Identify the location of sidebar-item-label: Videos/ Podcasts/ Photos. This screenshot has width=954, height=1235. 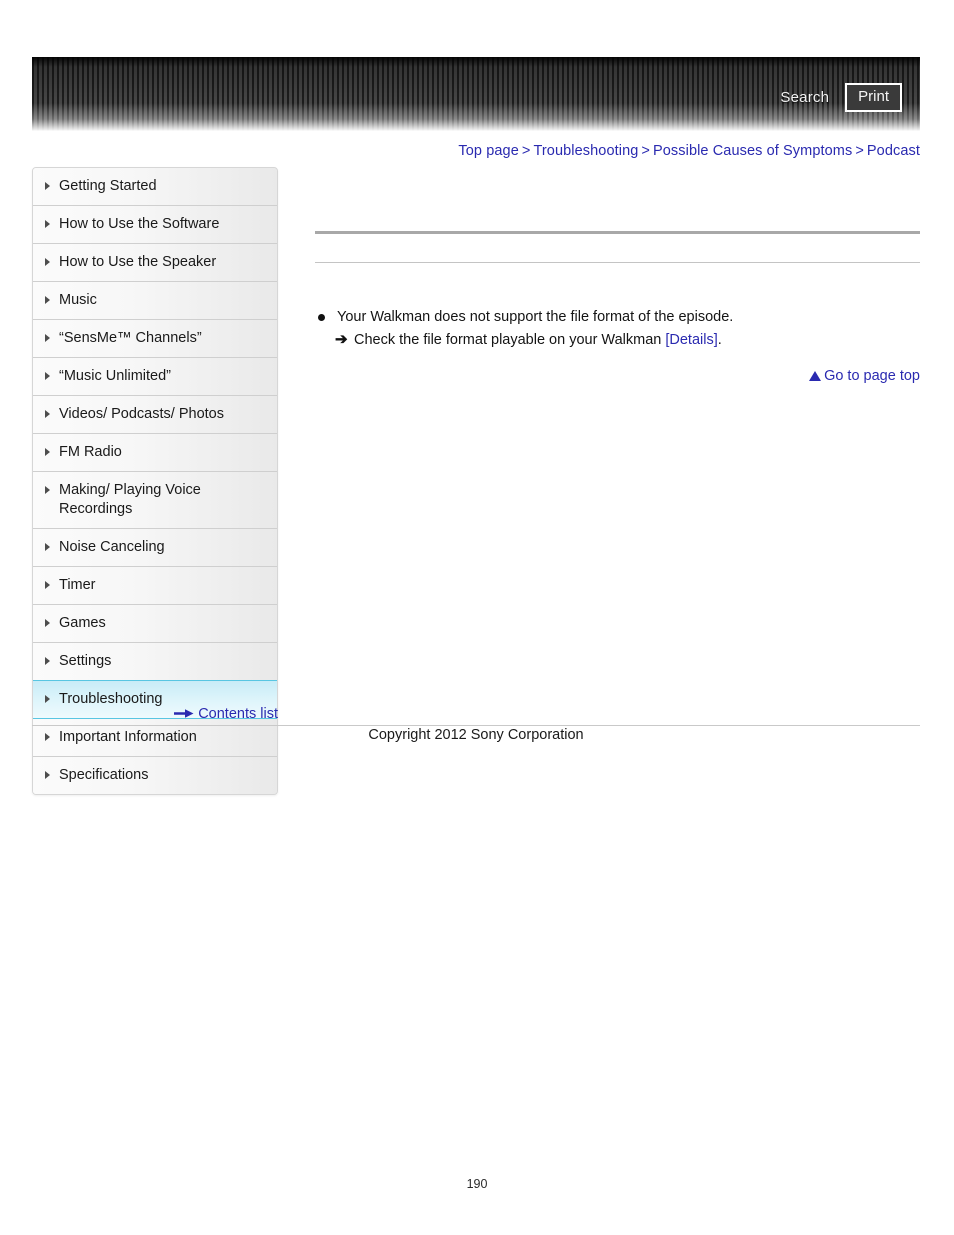
(141, 414).